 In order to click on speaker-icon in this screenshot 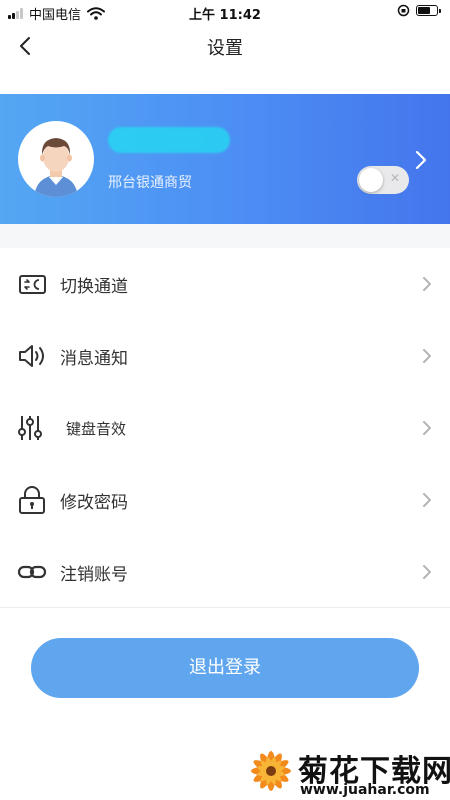, I will do `click(31, 356)`.